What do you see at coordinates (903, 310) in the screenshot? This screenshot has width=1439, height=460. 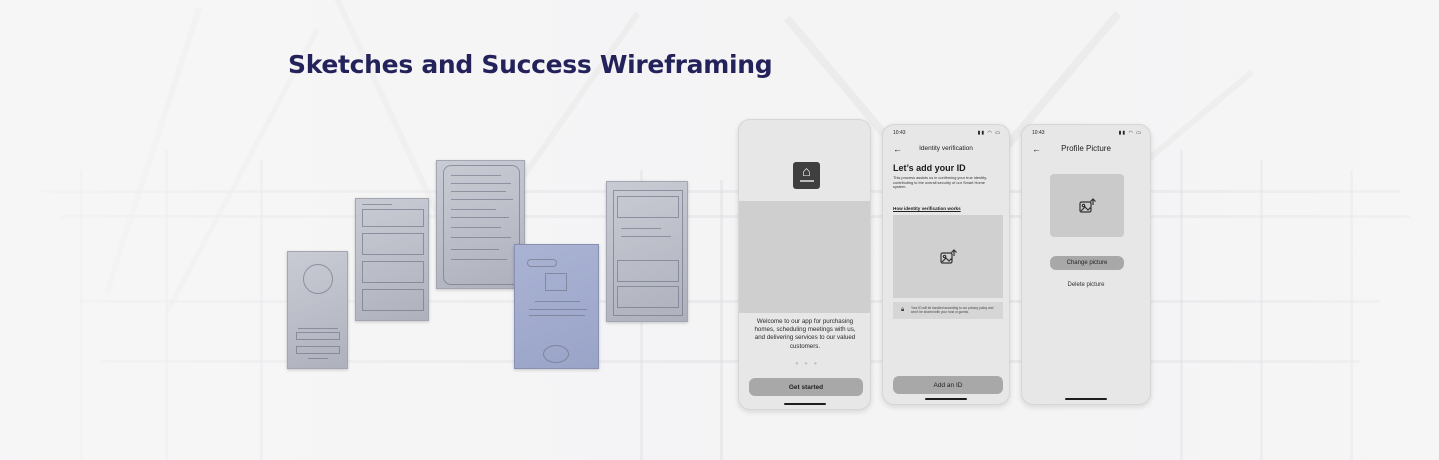 I see `lock-icon: 🔒︎` at bounding box center [903, 310].